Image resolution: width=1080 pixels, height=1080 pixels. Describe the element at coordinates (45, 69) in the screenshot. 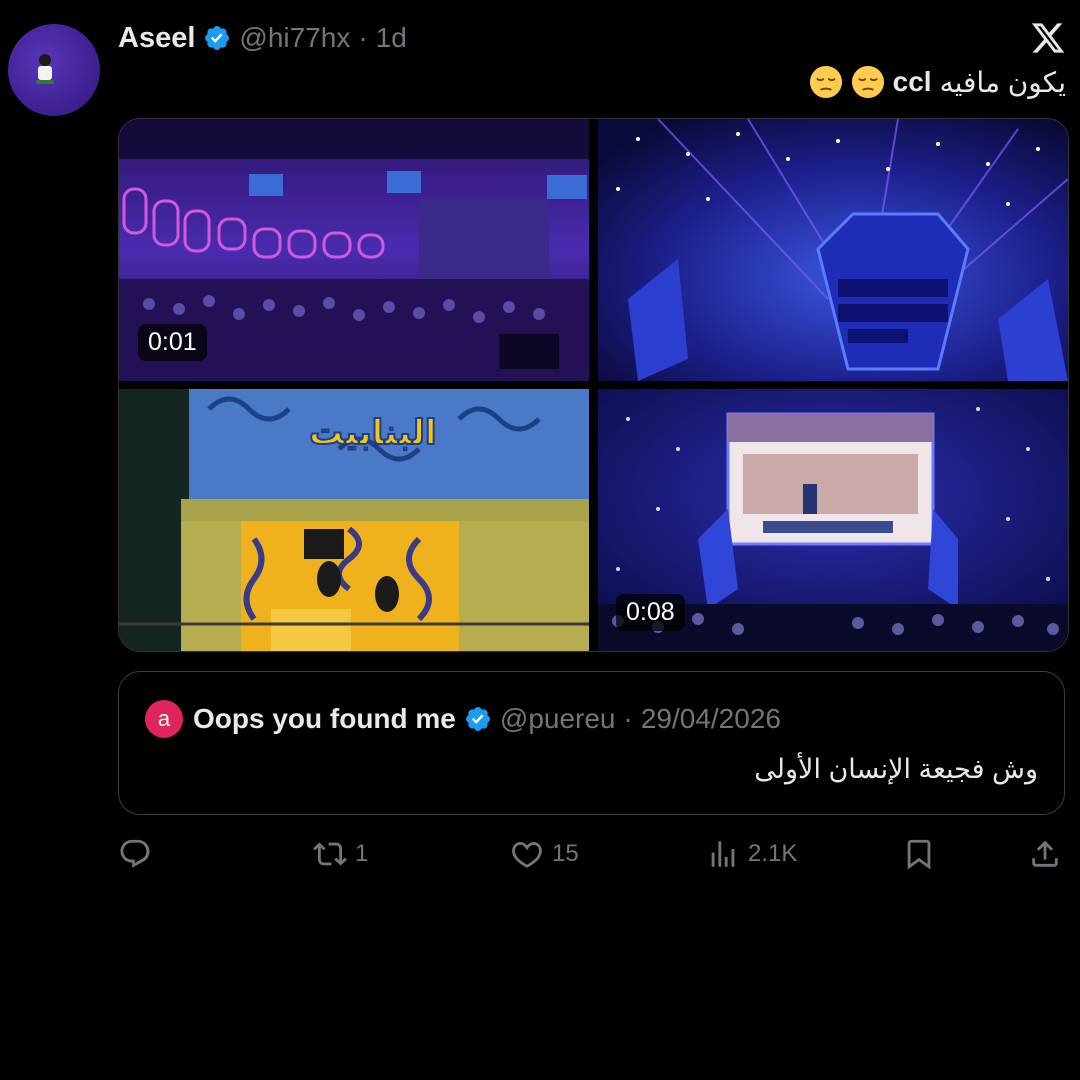

I see `avatar-figure-icon` at that location.